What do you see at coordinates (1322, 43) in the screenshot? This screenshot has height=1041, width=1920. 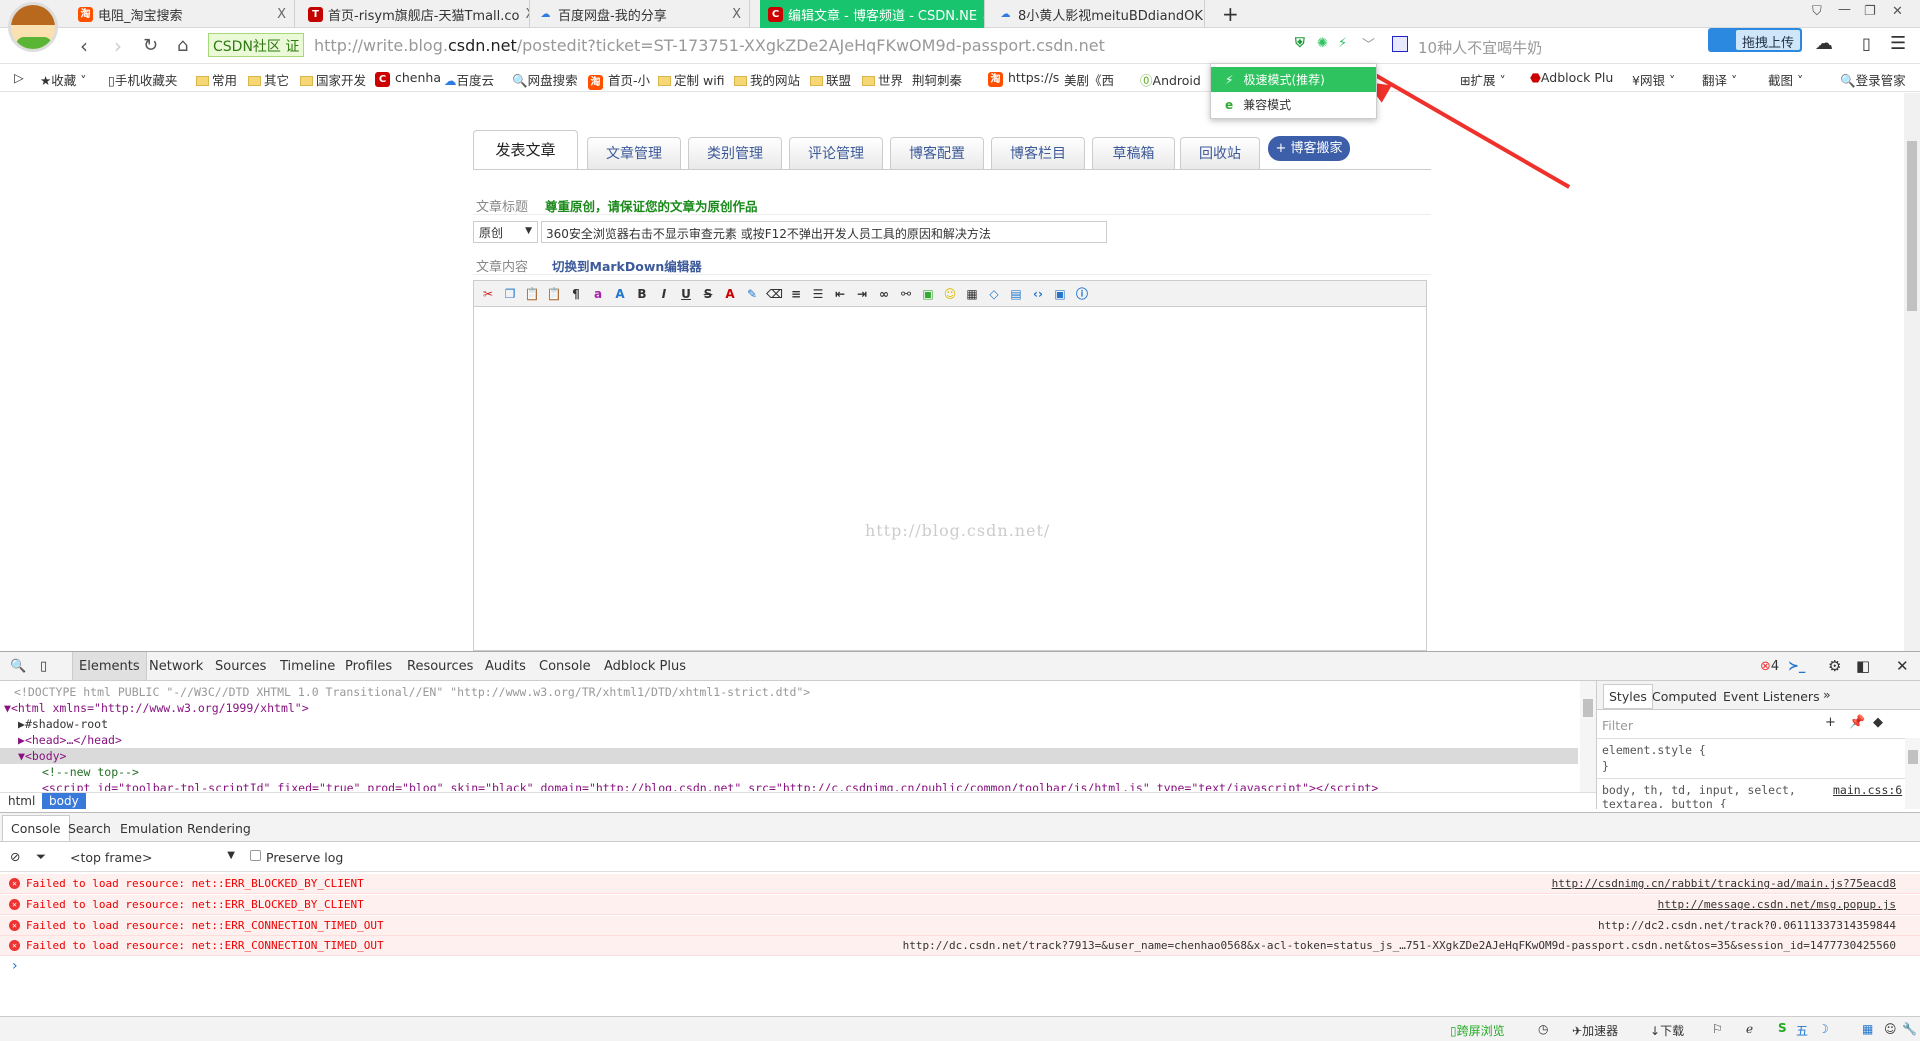 I see `accelerate-icon: ✺` at bounding box center [1322, 43].